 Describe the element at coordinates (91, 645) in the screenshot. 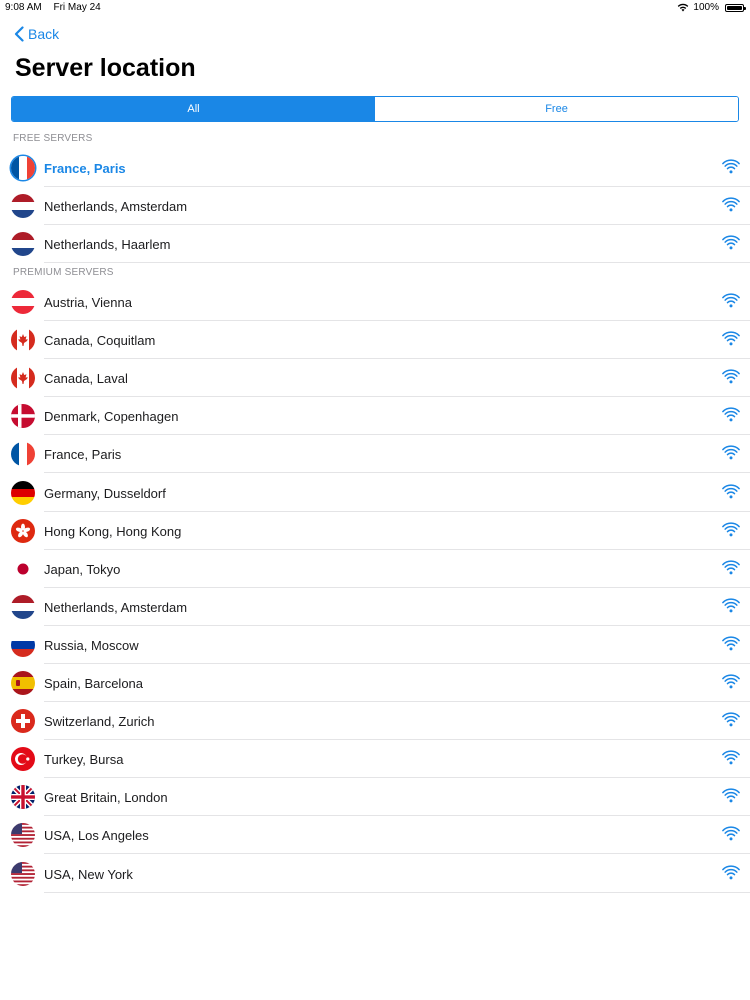

I see `server-label: Russia, Moscow` at that location.